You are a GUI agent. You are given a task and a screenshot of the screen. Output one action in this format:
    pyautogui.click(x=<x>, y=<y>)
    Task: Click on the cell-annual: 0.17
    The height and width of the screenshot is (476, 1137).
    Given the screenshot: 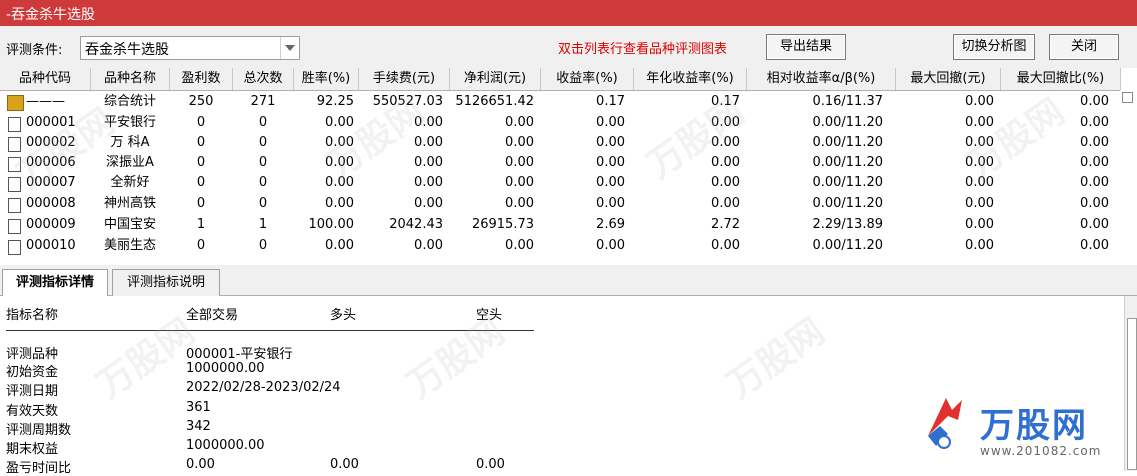 What is the action you would take?
    pyautogui.click(x=725, y=101)
    